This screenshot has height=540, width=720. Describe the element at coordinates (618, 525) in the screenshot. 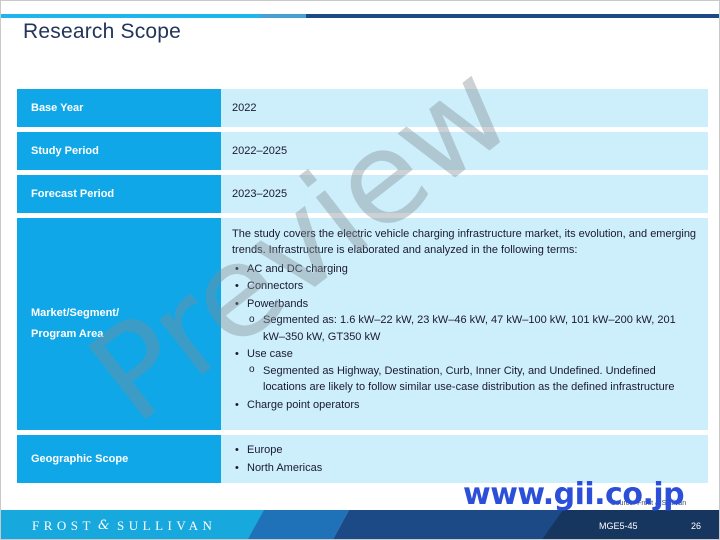

I see `document-code: MGE5-45` at that location.